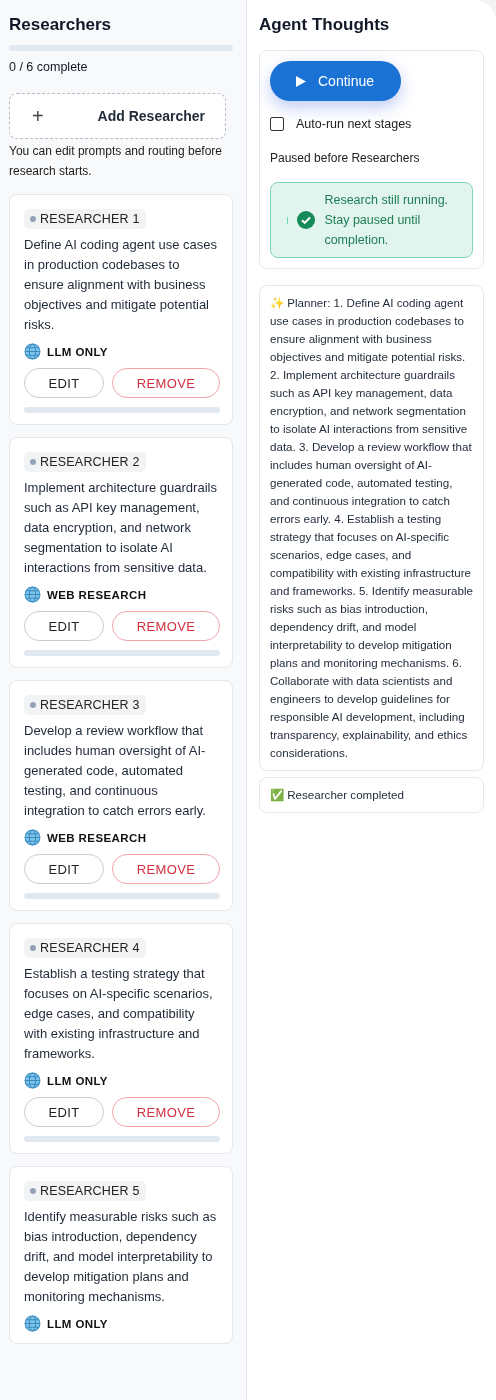 This screenshot has height=1400, width=496. What do you see at coordinates (354, 124) in the screenshot?
I see `auto-run-label: Auto-run next stages` at bounding box center [354, 124].